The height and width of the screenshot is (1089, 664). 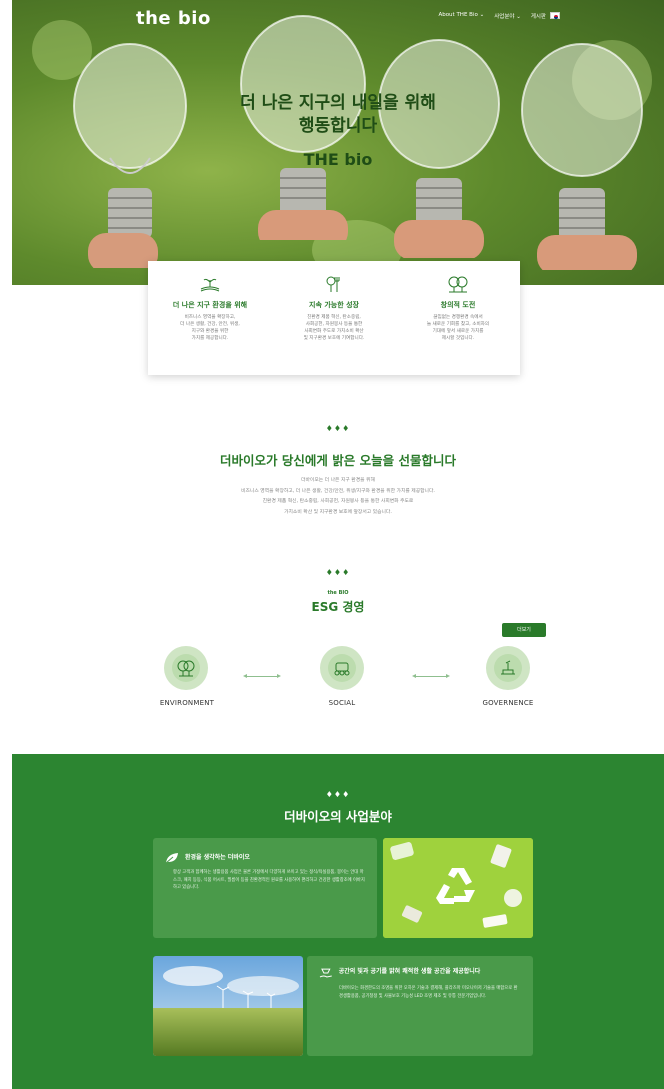 What do you see at coordinates (342, 668) in the screenshot?
I see `social-icon` at bounding box center [342, 668].